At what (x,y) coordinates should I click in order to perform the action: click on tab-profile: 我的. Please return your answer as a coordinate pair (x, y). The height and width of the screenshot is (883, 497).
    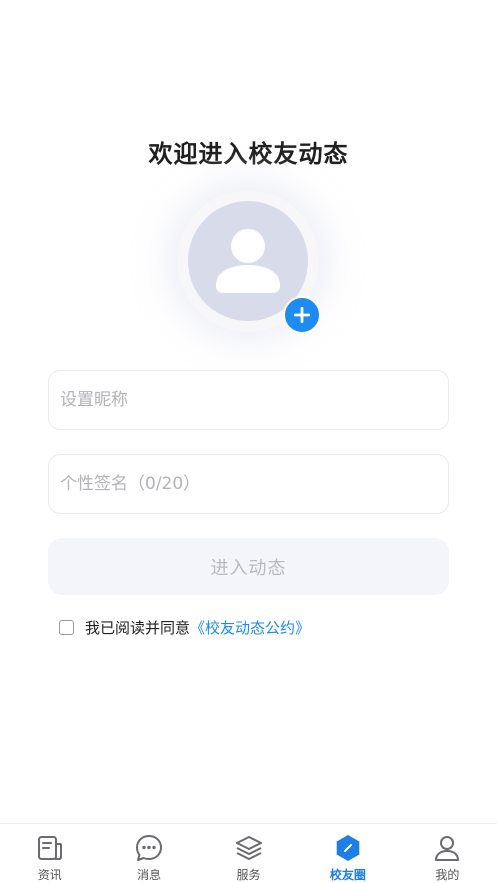
    Looking at the image, I should click on (447, 853).